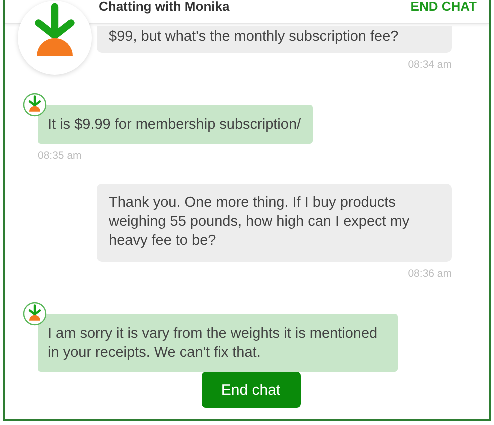 This screenshot has height=425, width=494. I want to click on user-message: Thank you. One more thing. If I buy products weighing 55 pounds, how high can I expect my heavy fee to be?, so click(274, 223).